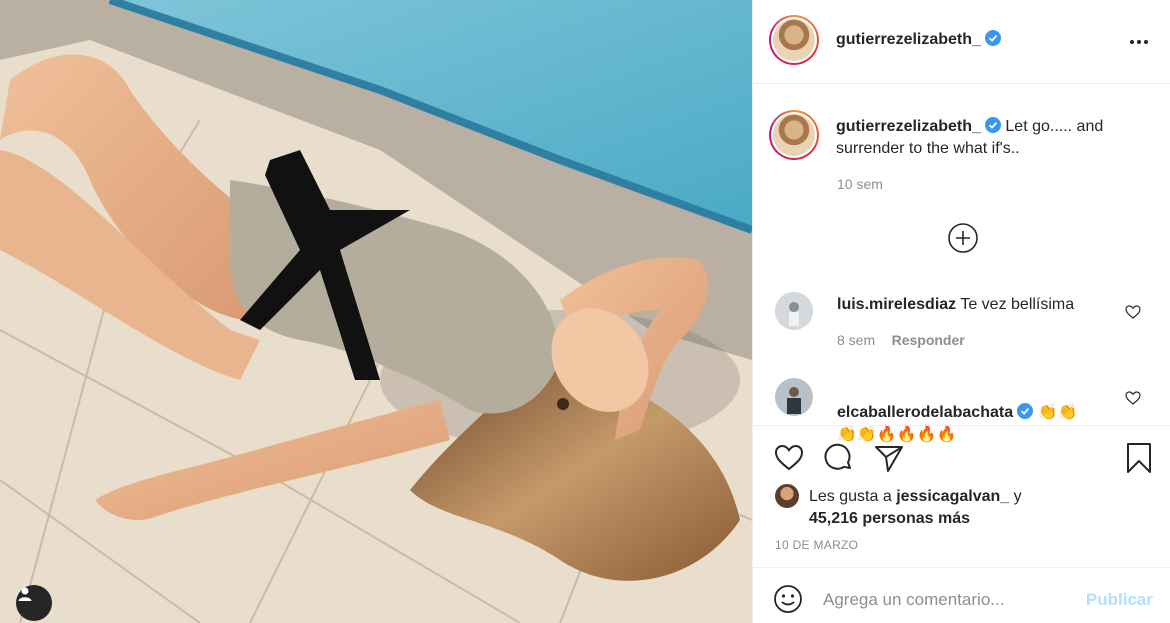 This screenshot has height=623, width=1170. I want to click on save-bookmark-icon, so click(1139, 458).